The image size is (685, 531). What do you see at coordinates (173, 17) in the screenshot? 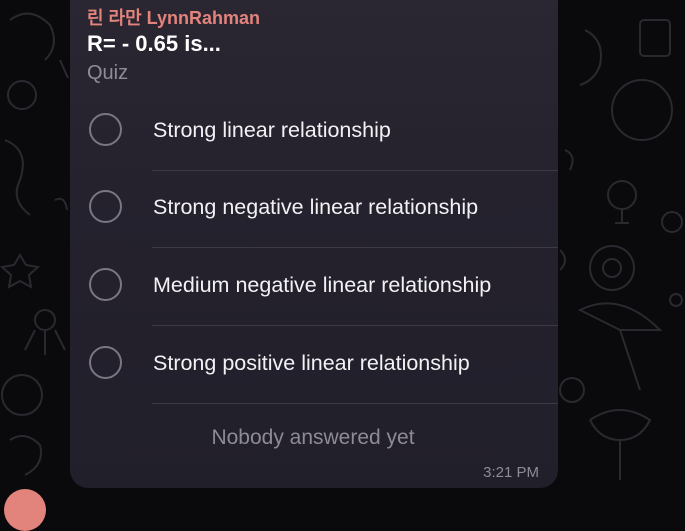
I see `sender-name: 린 라만 LynnRahman` at bounding box center [173, 17].